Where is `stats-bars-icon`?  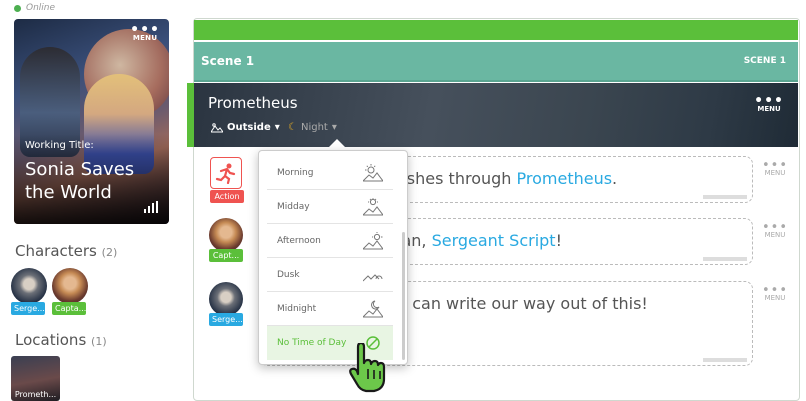 stats-bars-icon is located at coordinates (151, 207).